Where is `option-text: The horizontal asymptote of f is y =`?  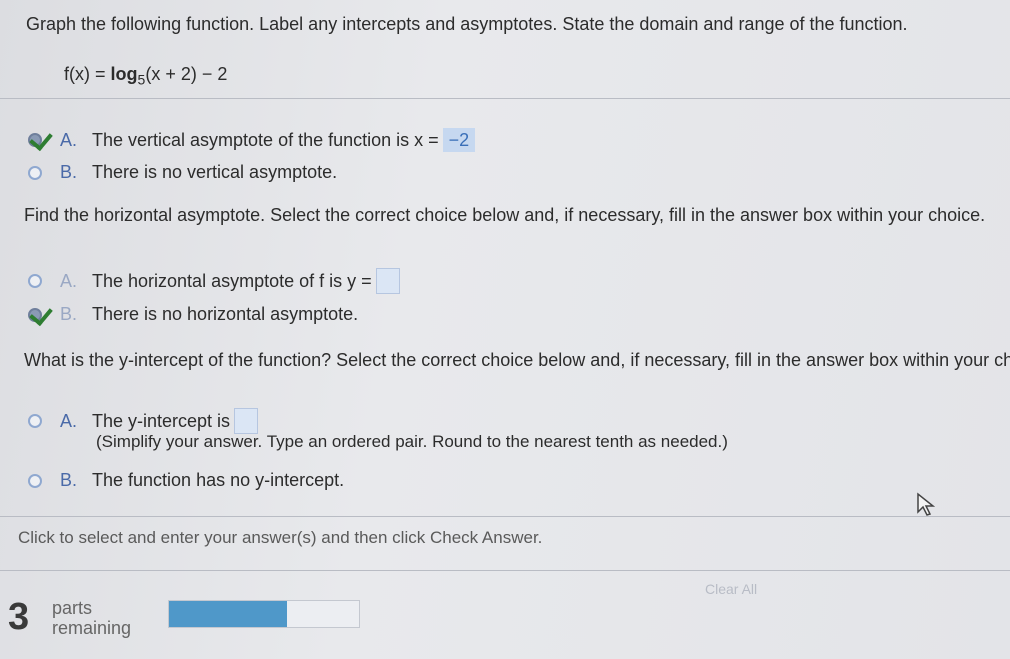
option-text: The horizontal asymptote of f is y = is located at coordinates (232, 280).